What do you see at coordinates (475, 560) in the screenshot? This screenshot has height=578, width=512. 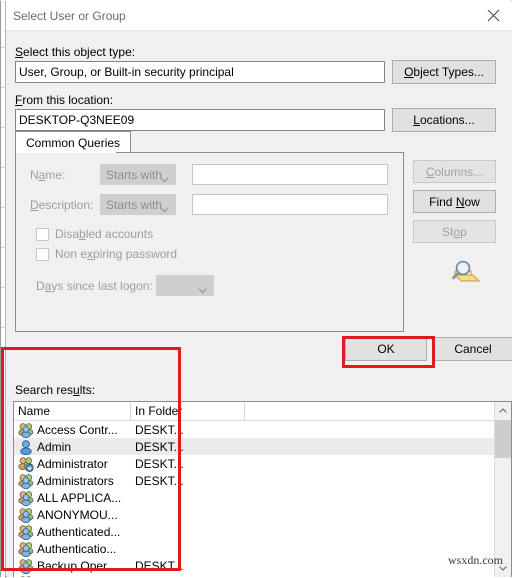 I see `watermark: wsxdn.com` at bounding box center [475, 560].